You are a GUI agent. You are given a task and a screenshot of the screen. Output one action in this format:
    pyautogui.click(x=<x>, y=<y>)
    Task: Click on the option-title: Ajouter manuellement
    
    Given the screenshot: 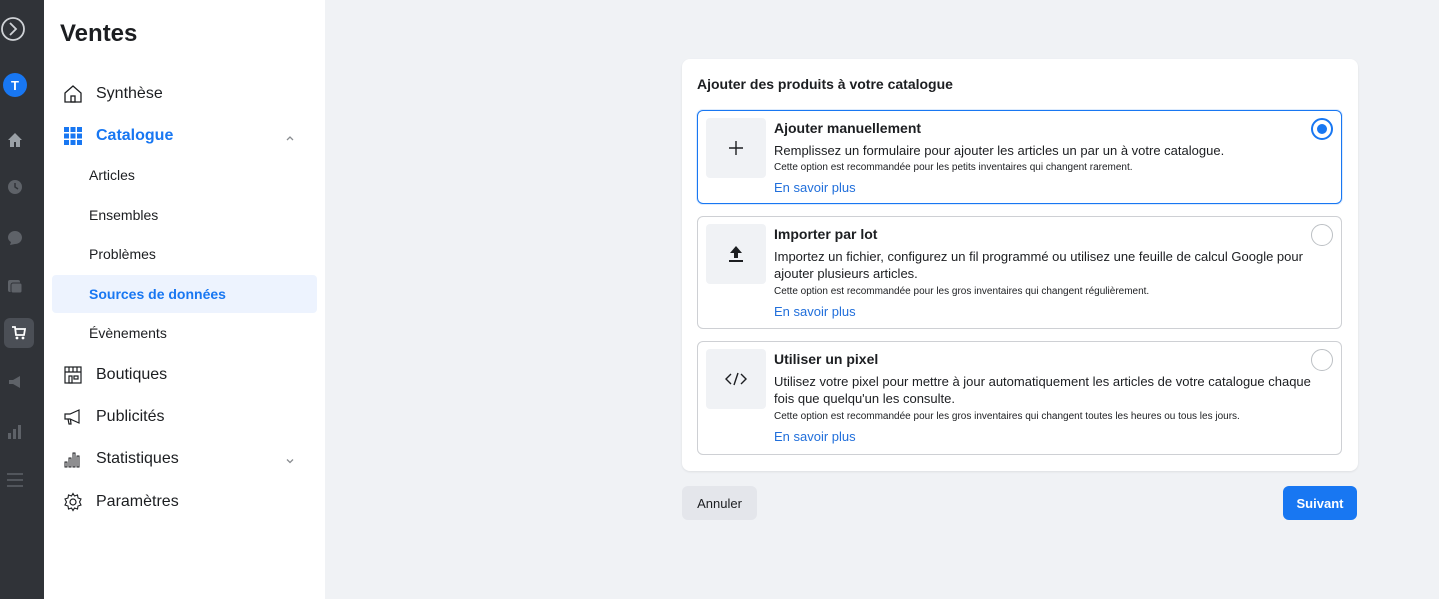 What is the action you would take?
    pyautogui.click(x=848, y=128)
    